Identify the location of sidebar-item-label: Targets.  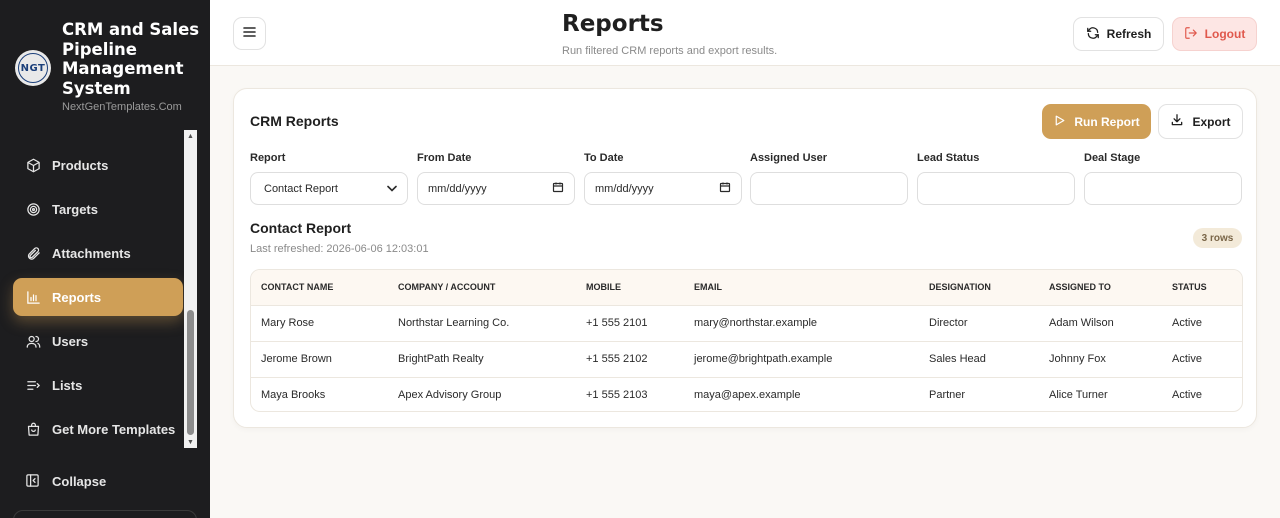
(75, 209).